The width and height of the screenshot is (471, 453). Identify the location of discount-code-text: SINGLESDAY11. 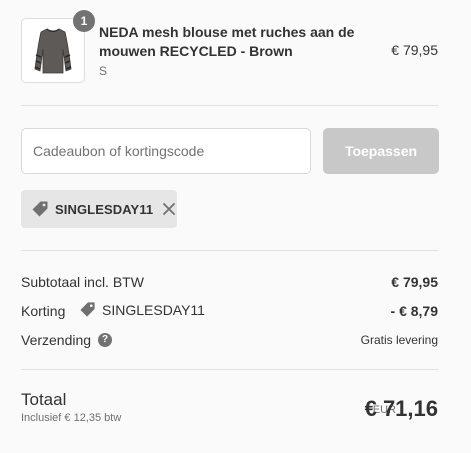
(153, 309).